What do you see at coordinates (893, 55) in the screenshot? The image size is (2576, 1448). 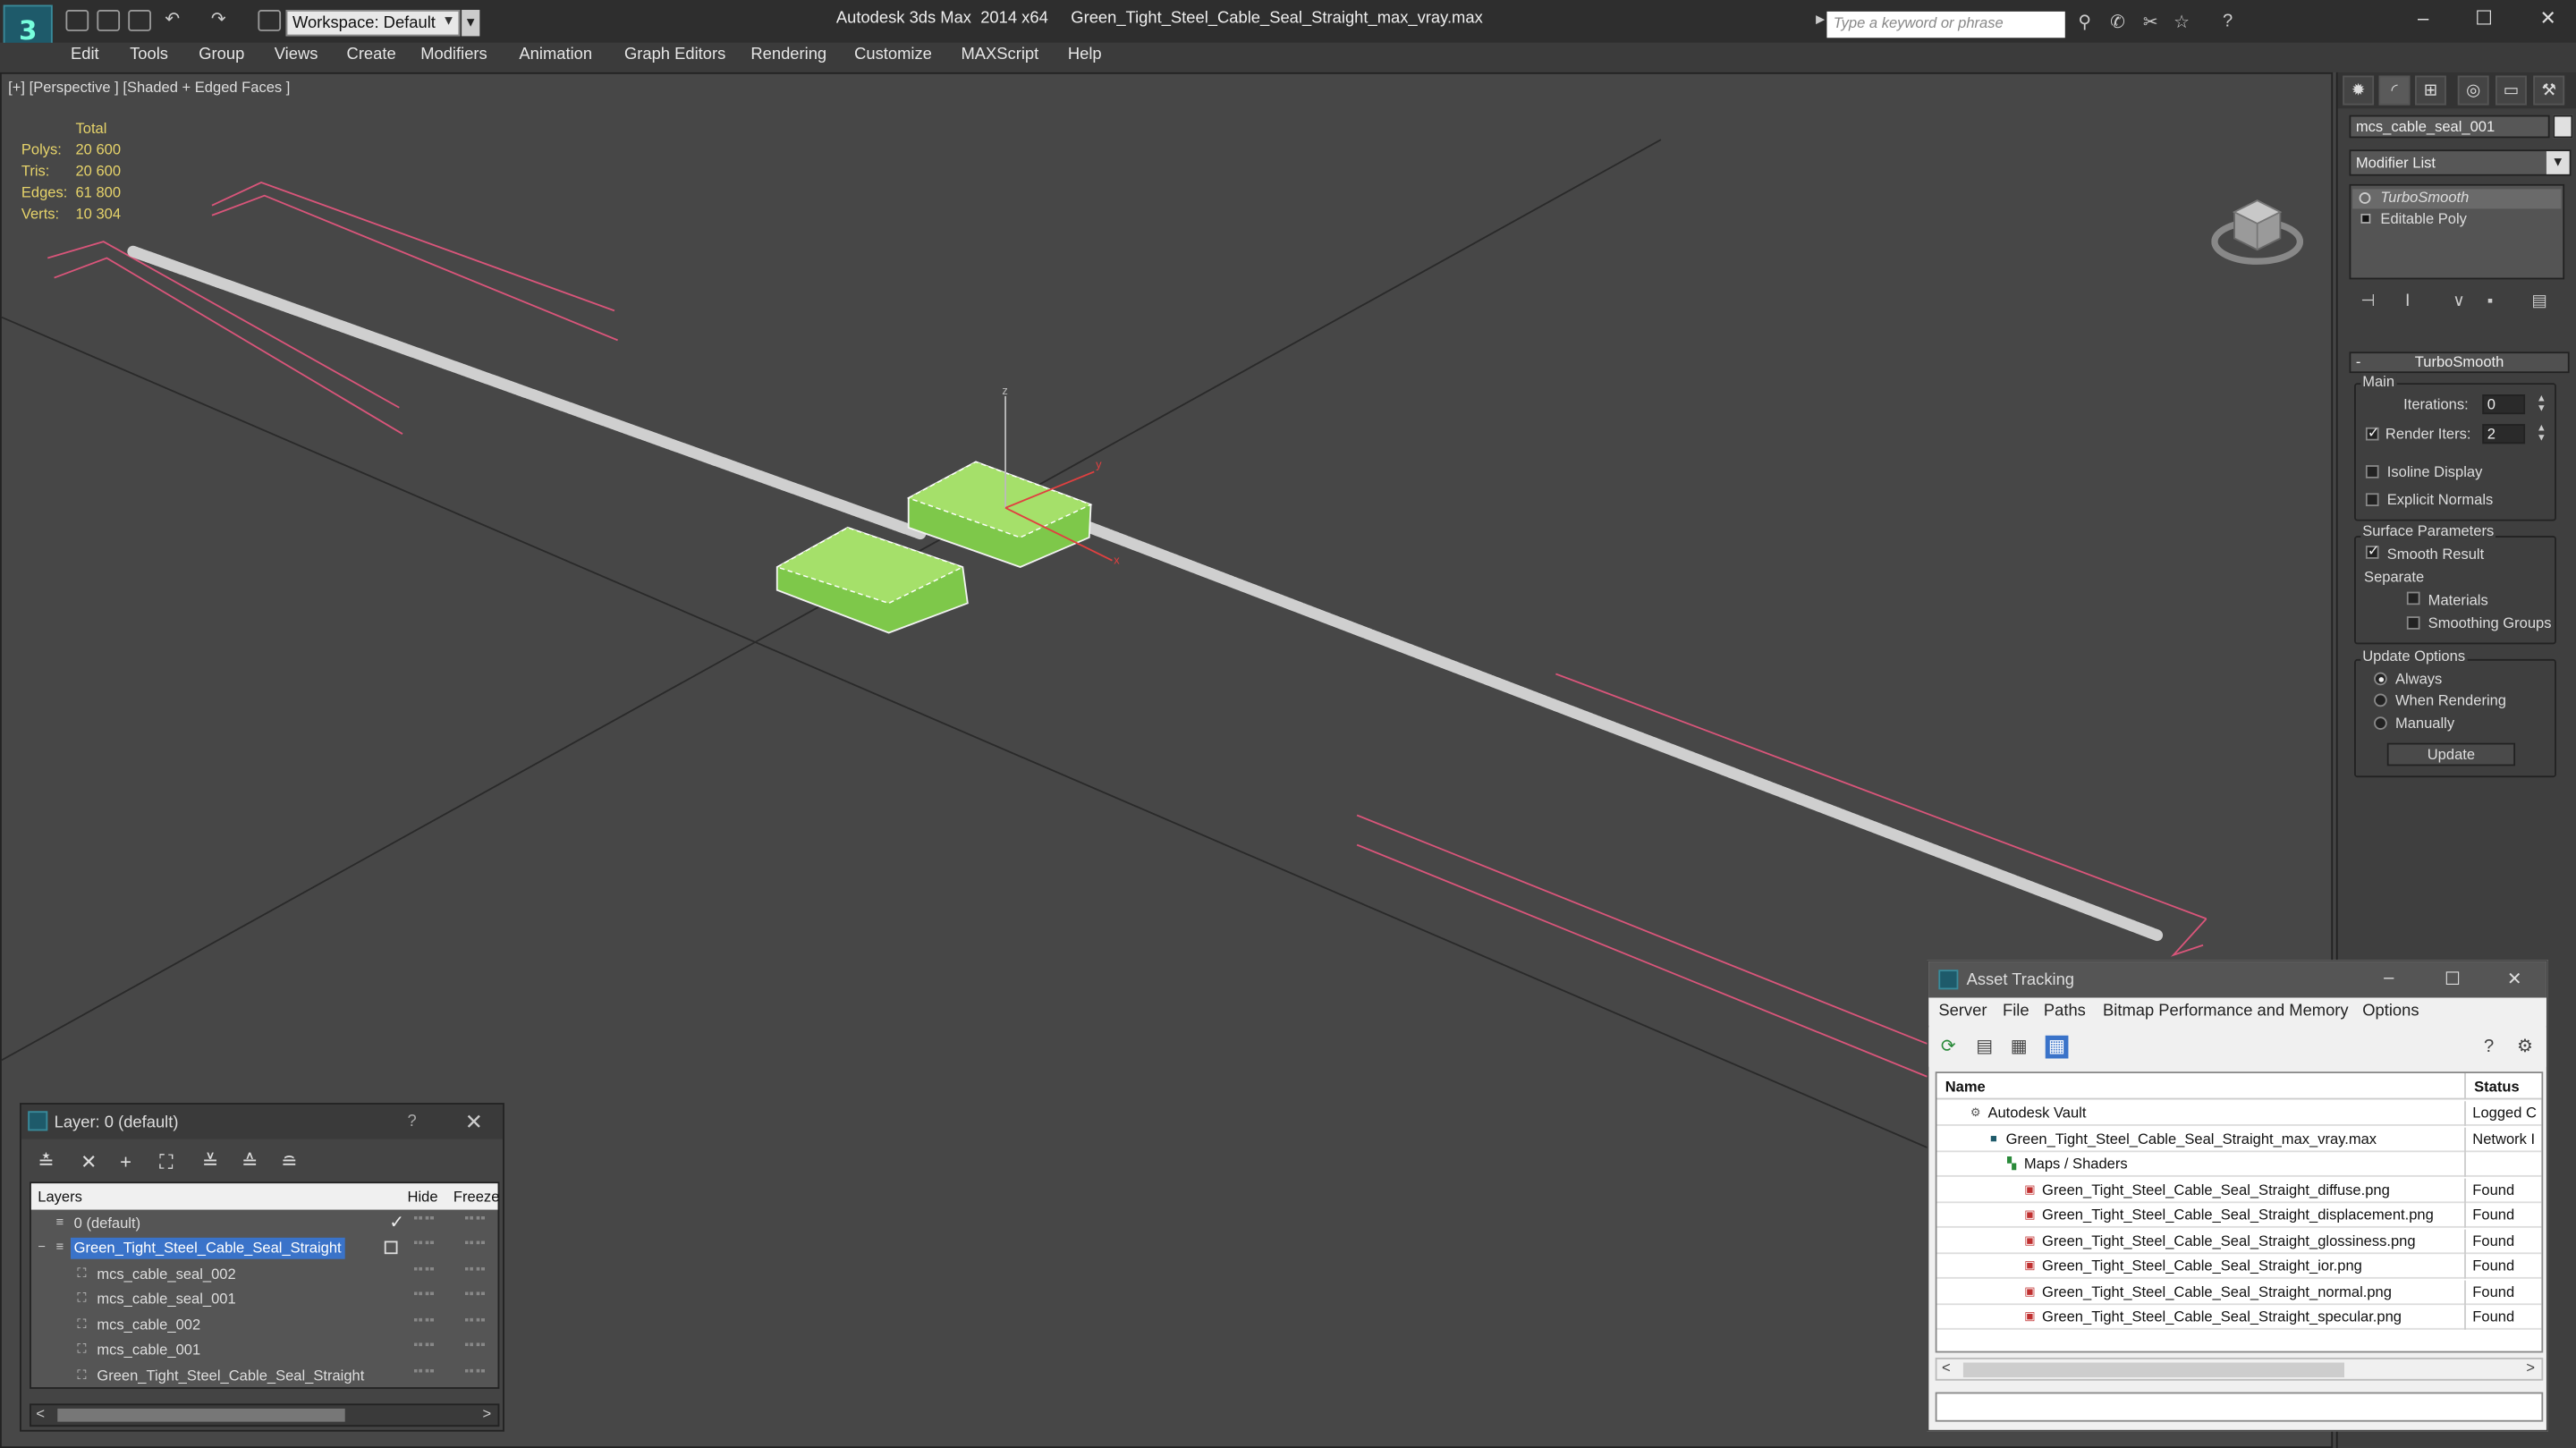 I see `menu-customize: Customize` at bounding box center [893, 55].